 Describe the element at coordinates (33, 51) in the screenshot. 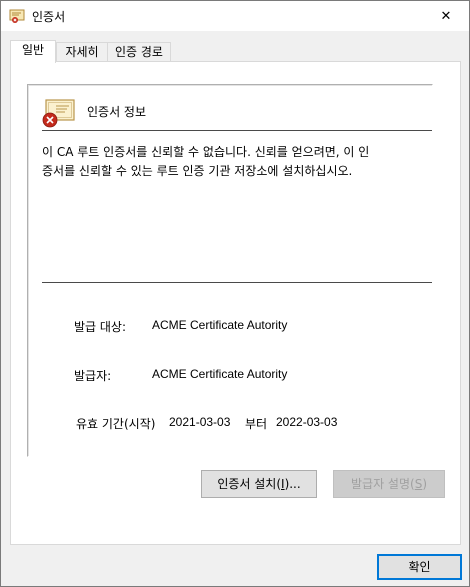

I see `tab-general: 일반` at that location.